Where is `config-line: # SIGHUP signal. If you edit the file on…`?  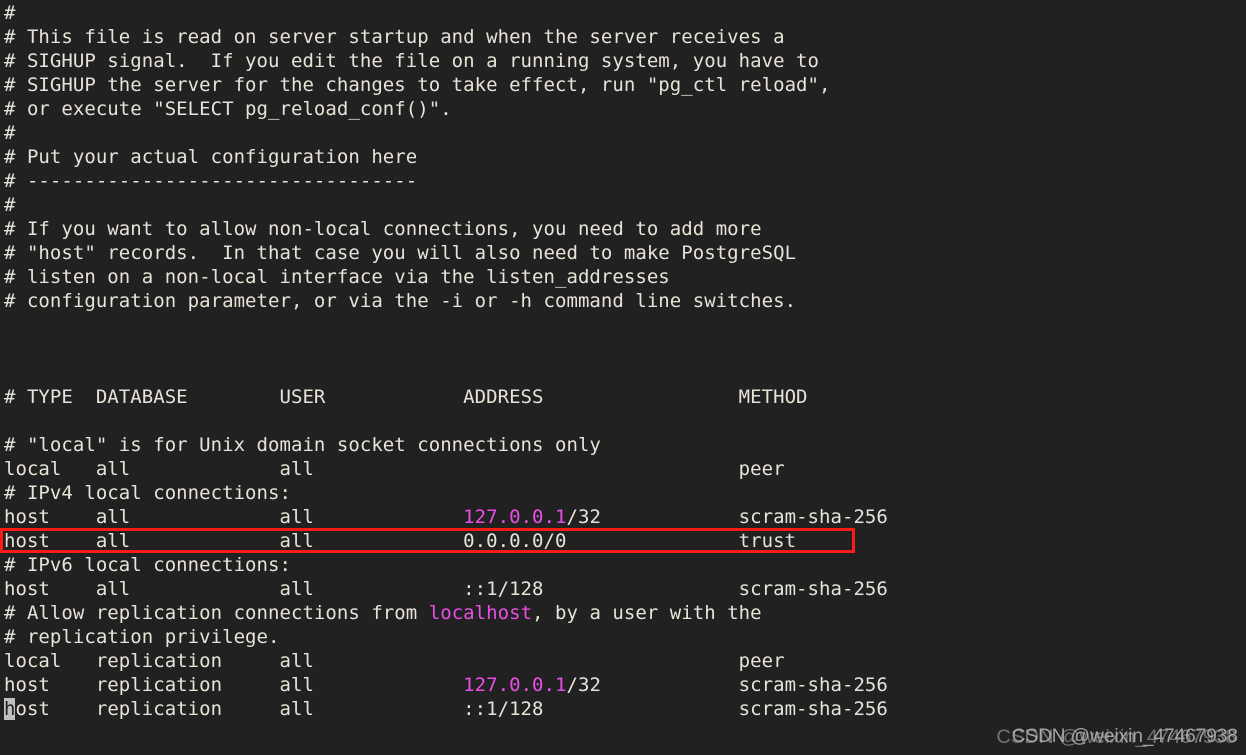
config-line: # SIGHUP signal. If you edit the file on… is located at coordinates (446, 61).